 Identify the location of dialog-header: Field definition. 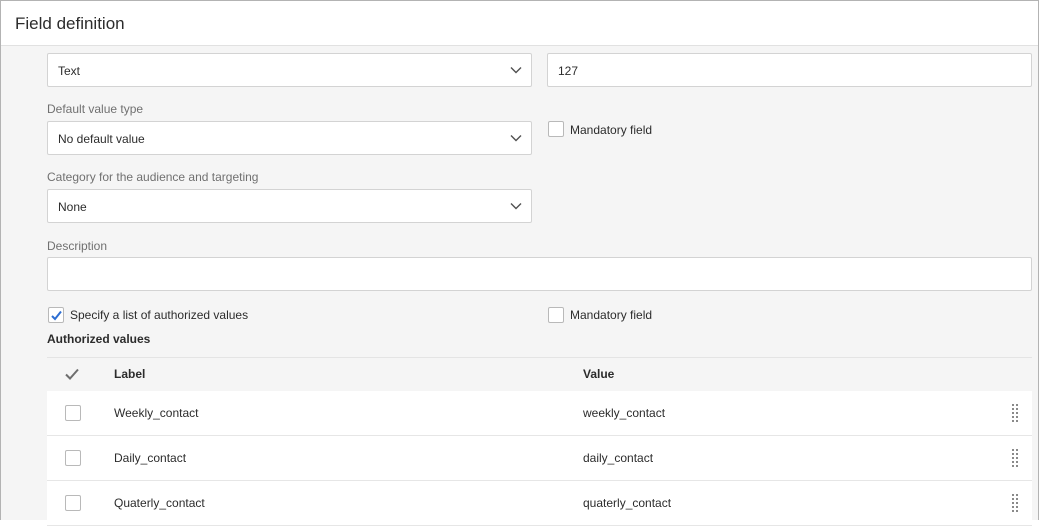
(519, 23).